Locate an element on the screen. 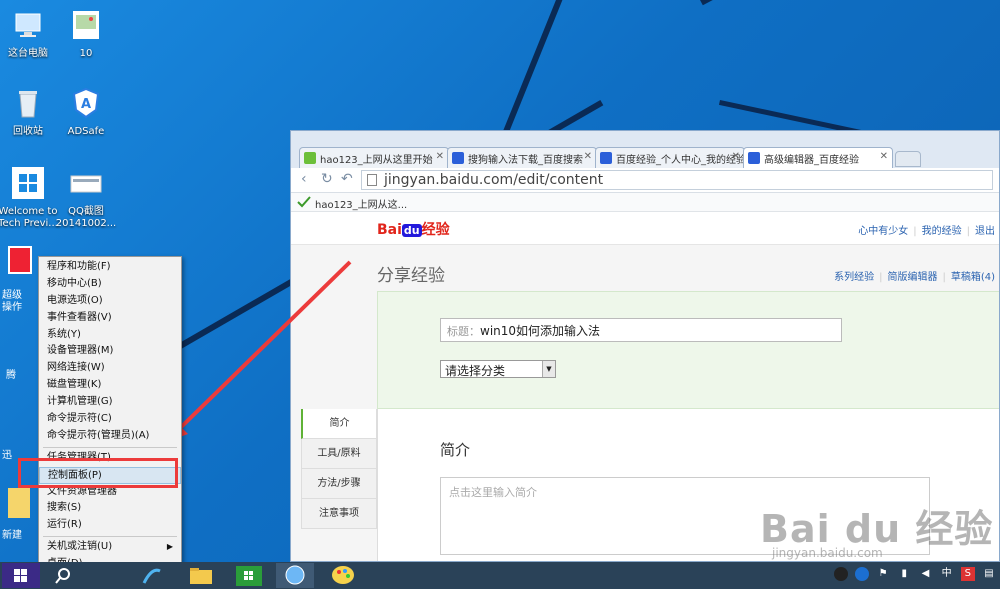  menu-item-disk-management: 磁盘管理(K) is located at coordinates (110, 385).